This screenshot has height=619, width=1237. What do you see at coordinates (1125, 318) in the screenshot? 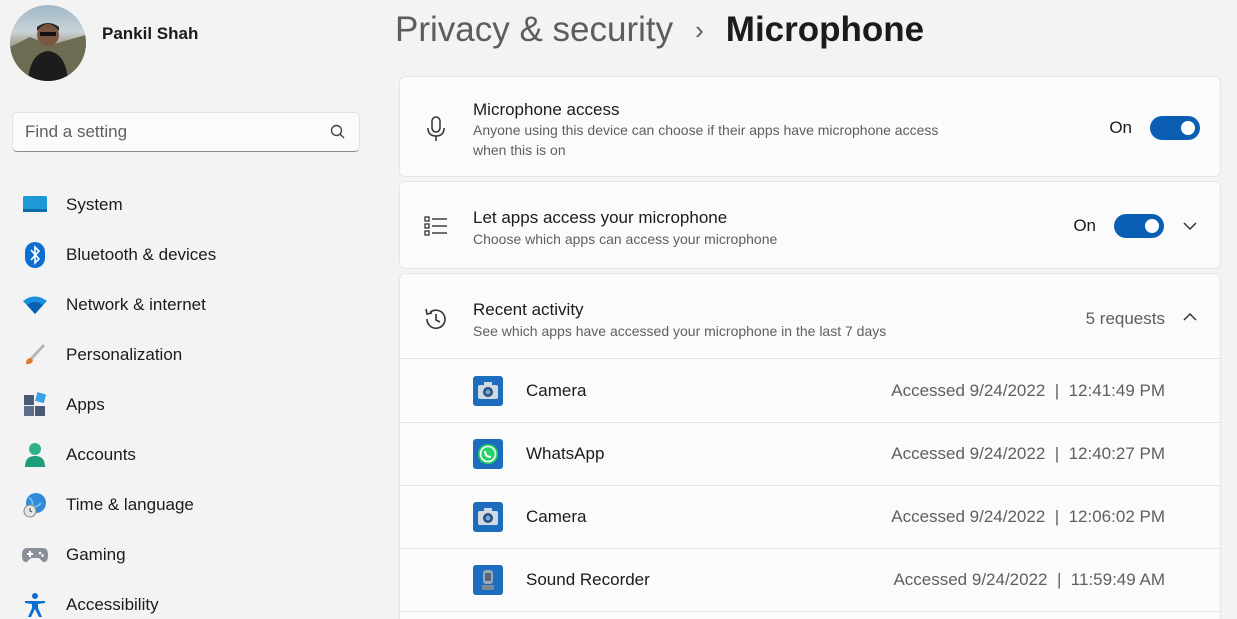
I see `request-count: 5 requests` at bounding box center [1125, 318].